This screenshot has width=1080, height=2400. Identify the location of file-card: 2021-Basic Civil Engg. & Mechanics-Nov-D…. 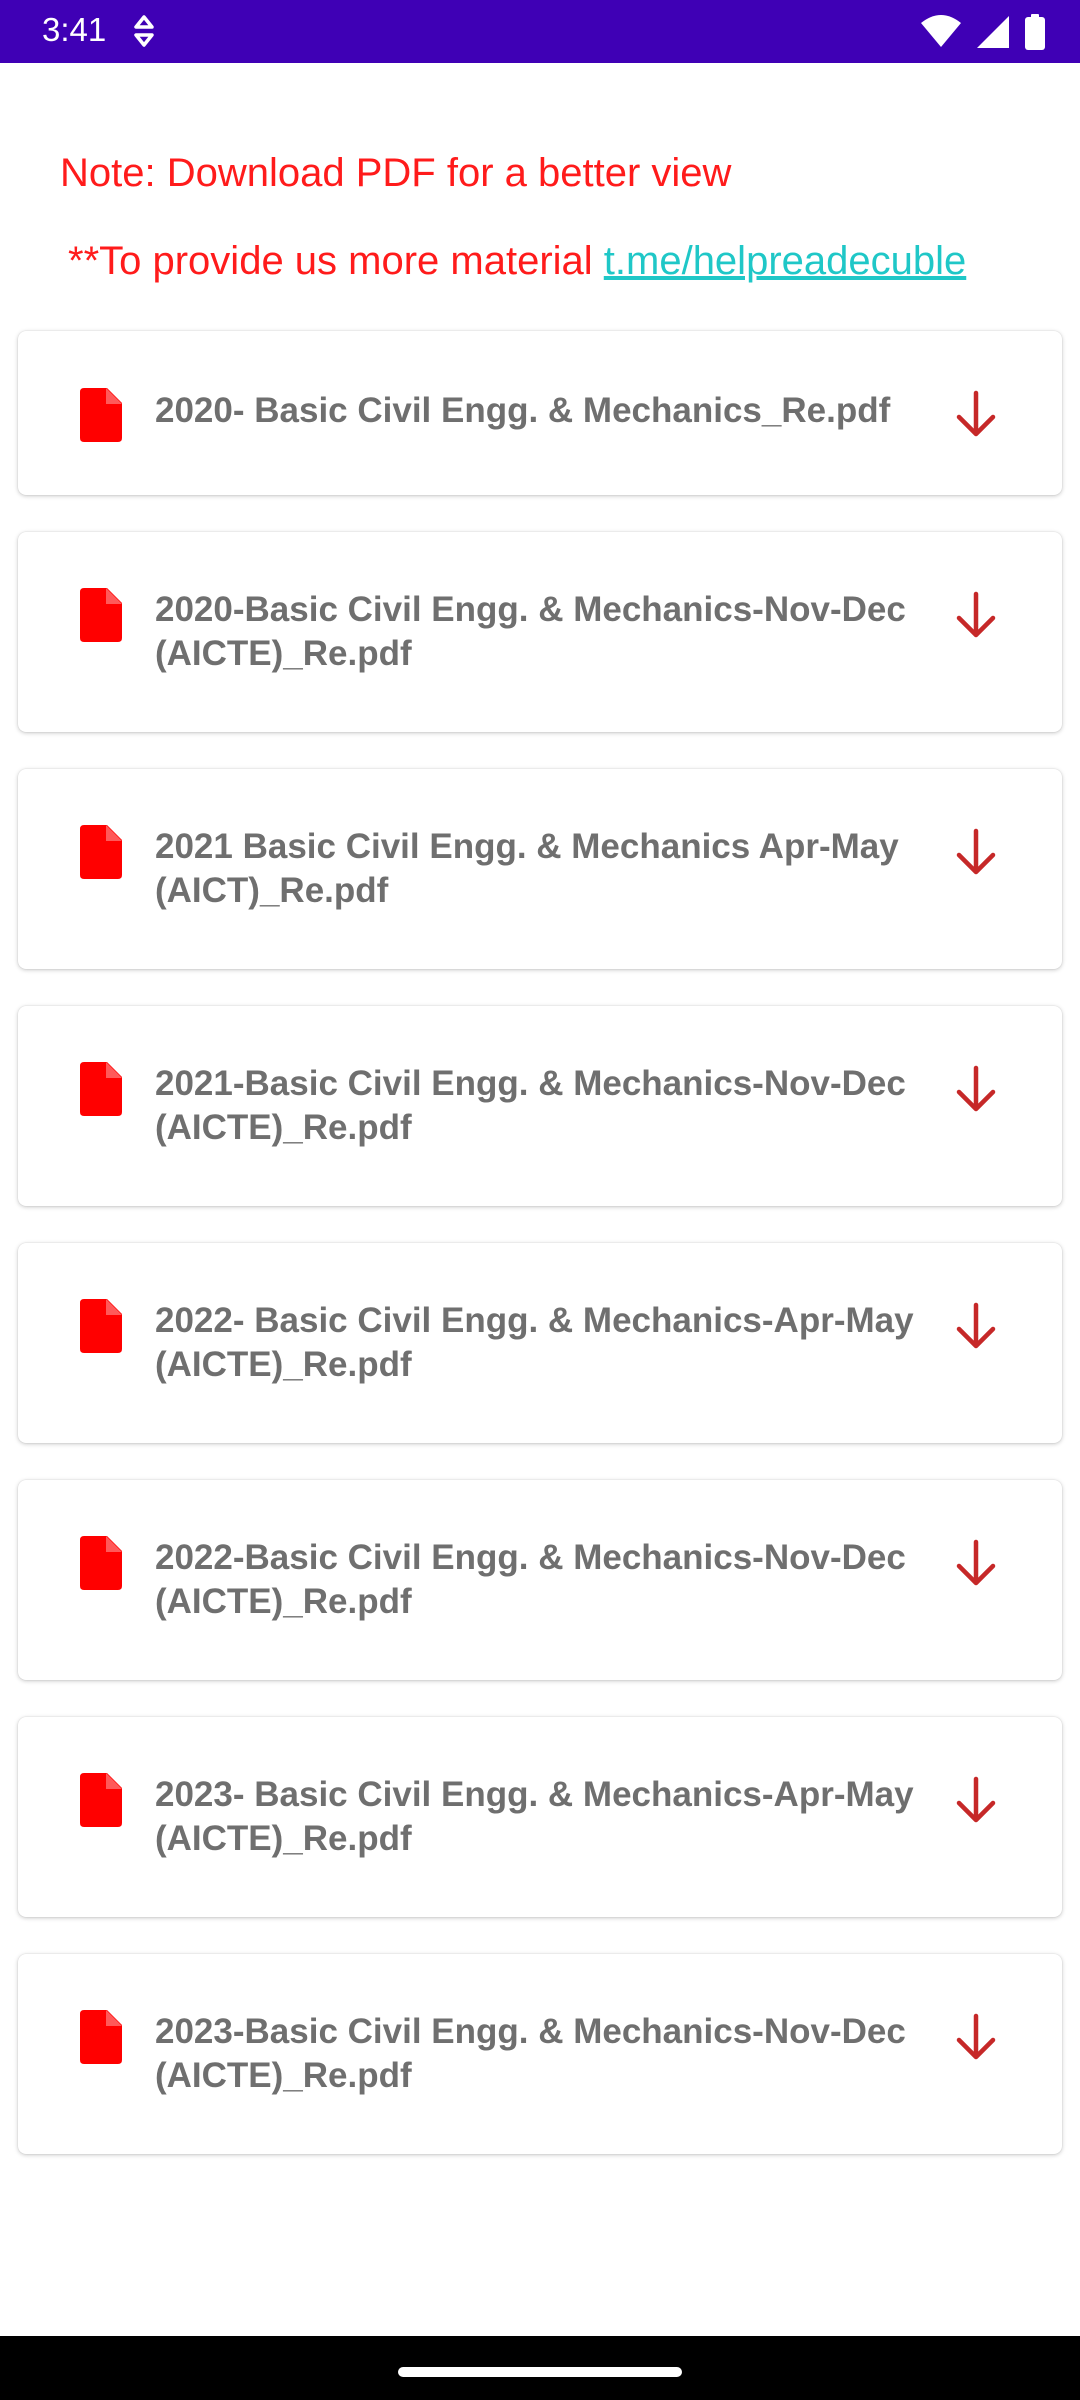
(540, 1106).